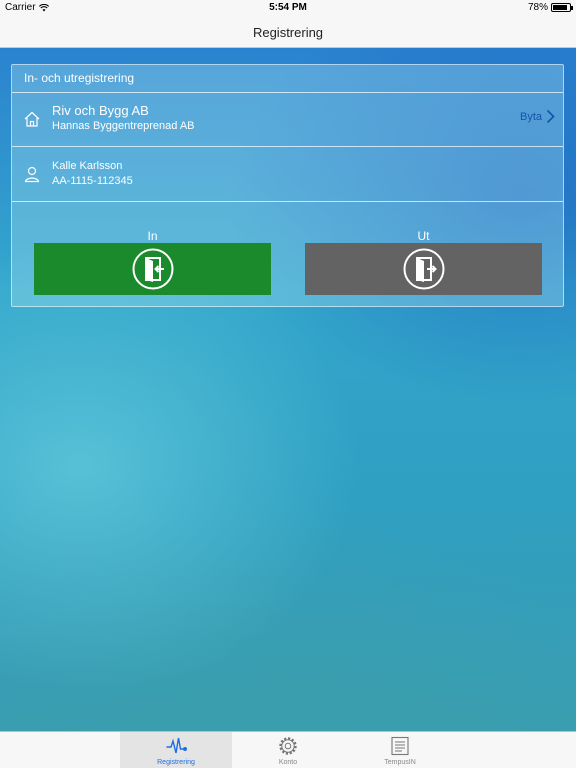  I want to click on tab-registrering: Registrering, so click(176, 750).